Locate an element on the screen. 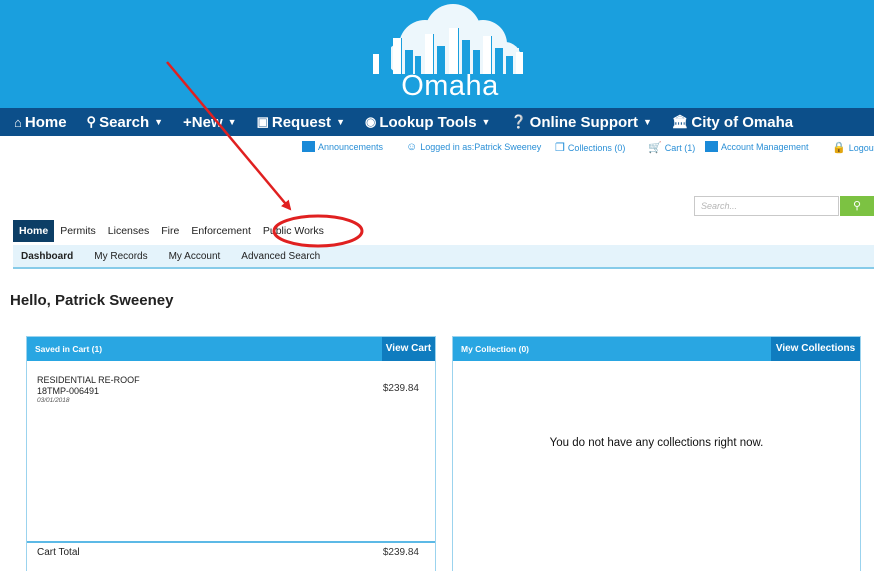 Image resolution: width=874 pixels, height=571 pixels. cart-total-label: Cart Total is located at coordinates (58, 552).